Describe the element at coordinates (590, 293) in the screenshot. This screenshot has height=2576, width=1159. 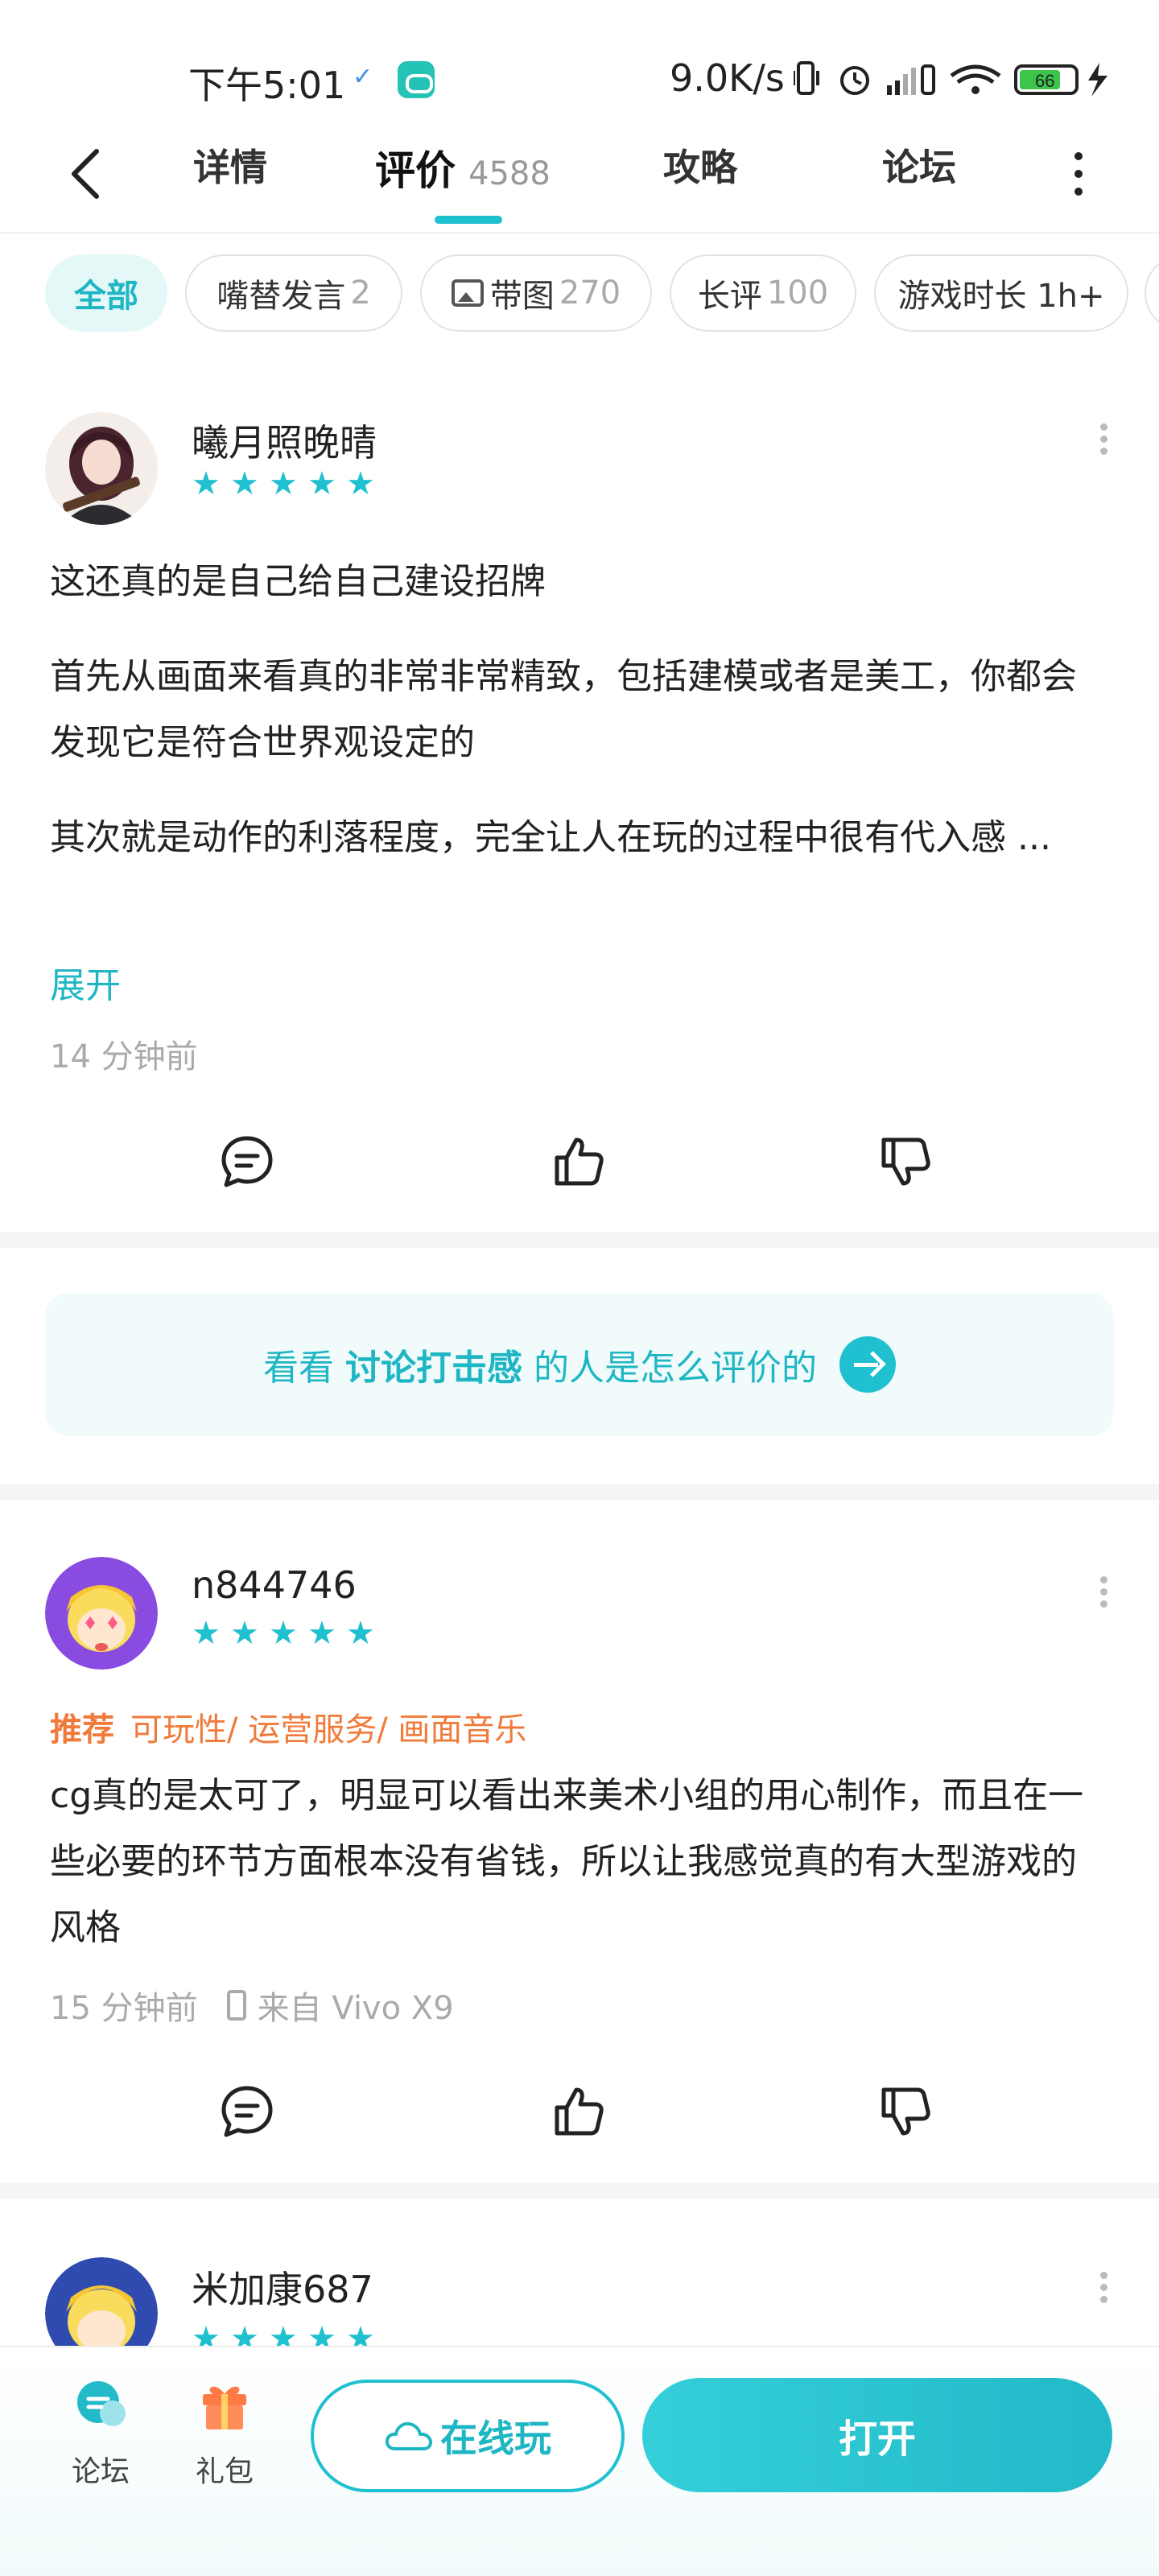
I see `filter-chip-count: 270` at that location.